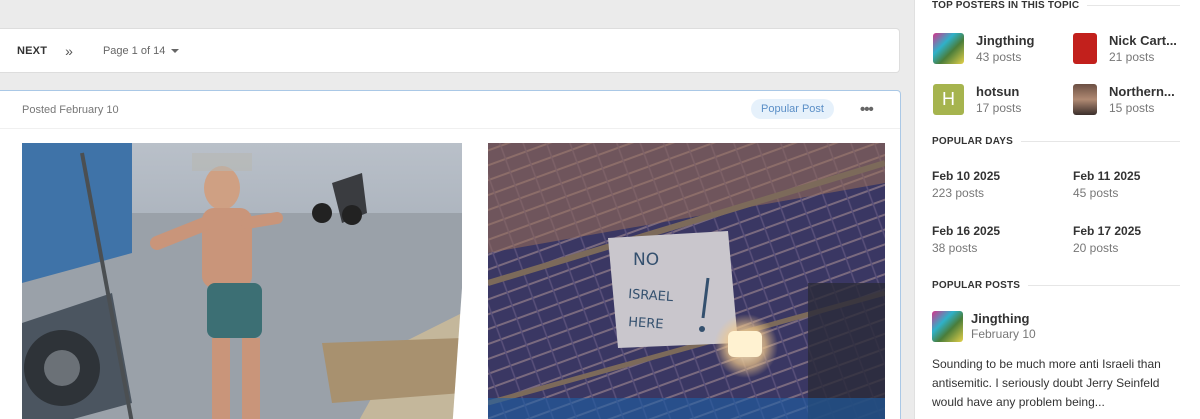 The height and width of the screenshot is (419, 1200). I want to click on page-indicator: Page 1 of 14, so click(134, 50).